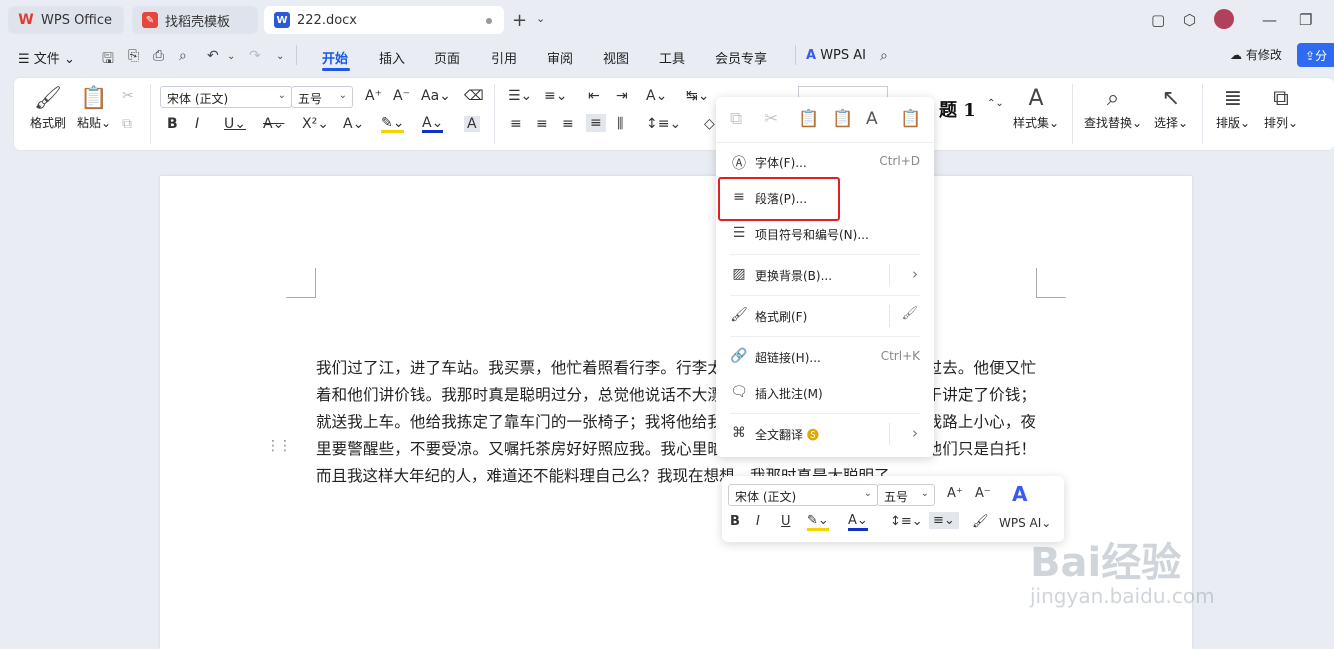 Image resolution: width=1334 pixels, height=649 pixels. Describe the element at coordinates (322, 97) in the screenshot. I see `font-size-select: 五号 ⌄` at that location.